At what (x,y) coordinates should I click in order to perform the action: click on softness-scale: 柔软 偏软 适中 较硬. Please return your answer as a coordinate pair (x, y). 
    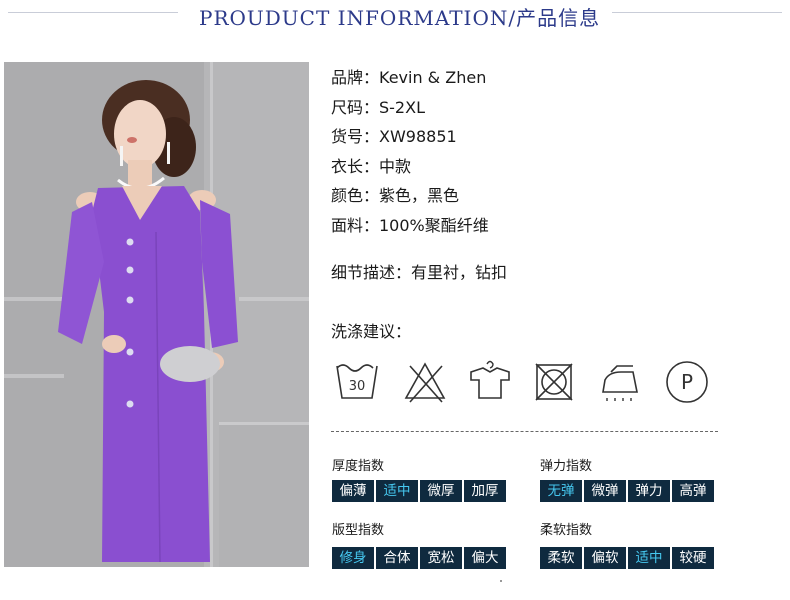
    Looking at the image, I should click on (628, 558).